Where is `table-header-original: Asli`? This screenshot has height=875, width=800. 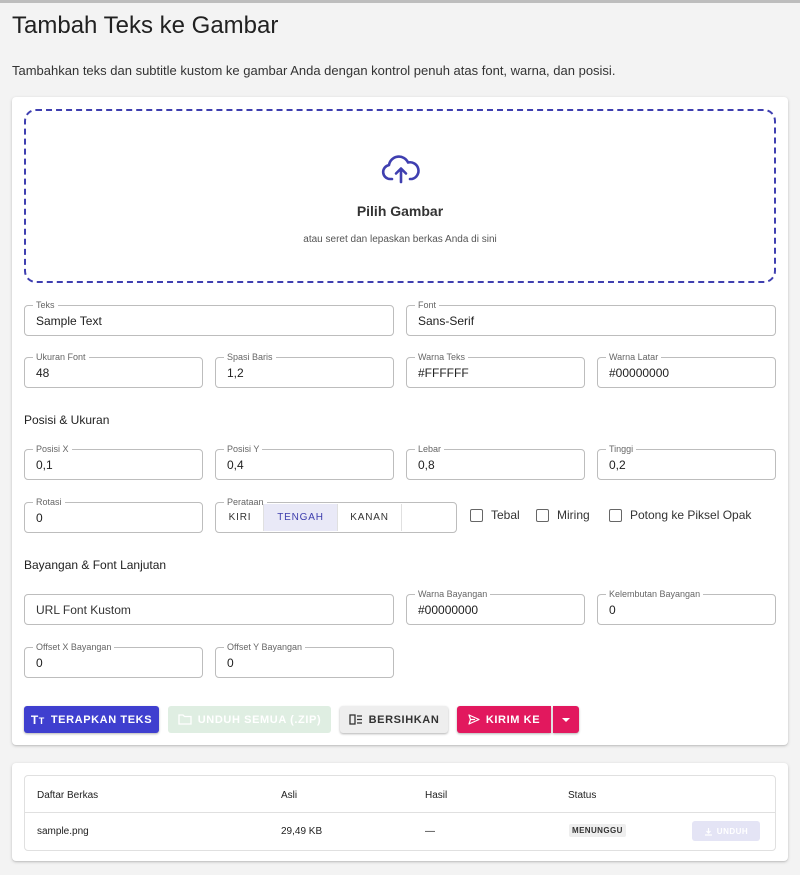
table-header-original: Asli is located at coordinates (289, 795).